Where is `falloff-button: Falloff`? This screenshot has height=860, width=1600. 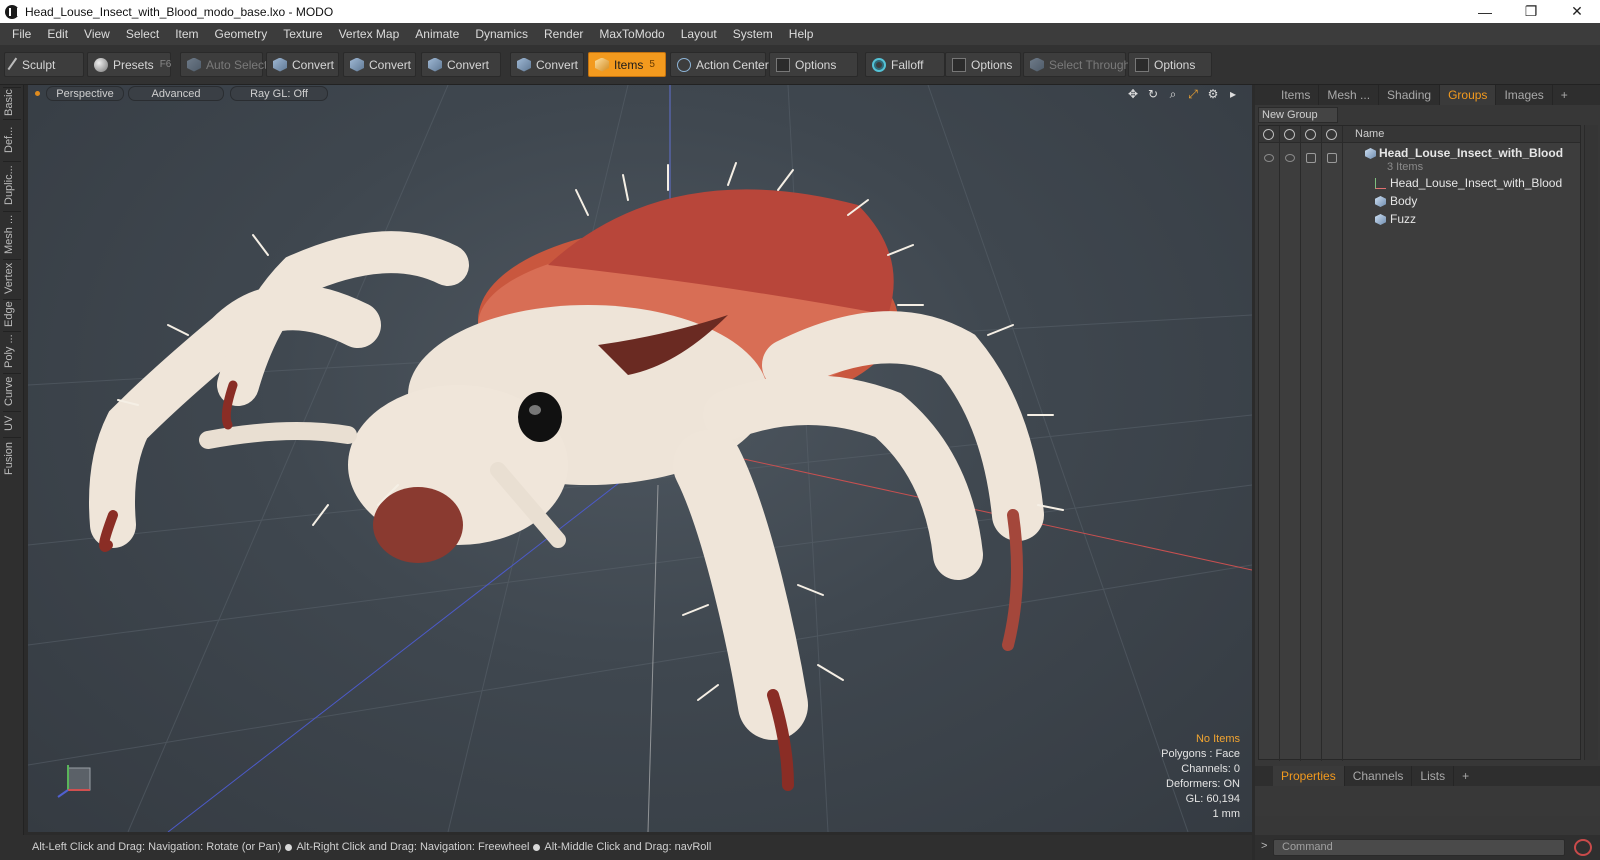
falloff-button: Falloff is located at coordinates (905, 64).